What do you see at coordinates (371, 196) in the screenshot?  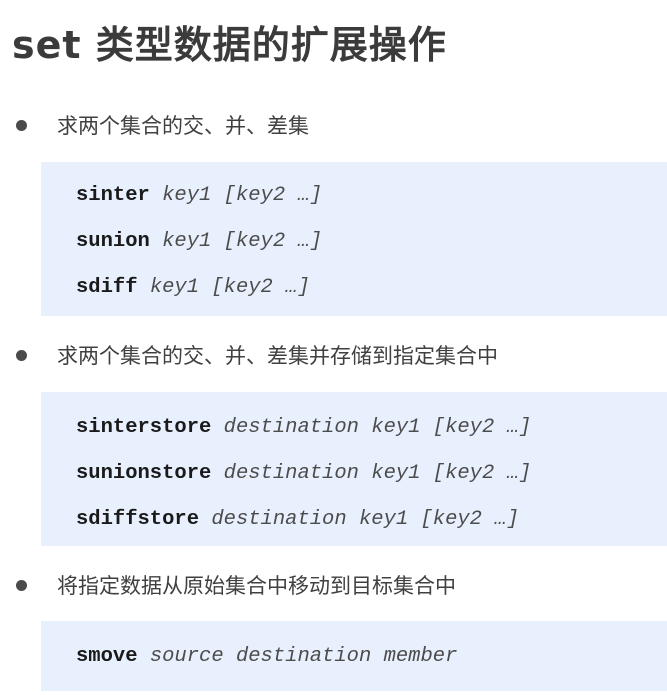 I see `code-line: sinter key1 [key2 …]` at bounding box center [371, 196].